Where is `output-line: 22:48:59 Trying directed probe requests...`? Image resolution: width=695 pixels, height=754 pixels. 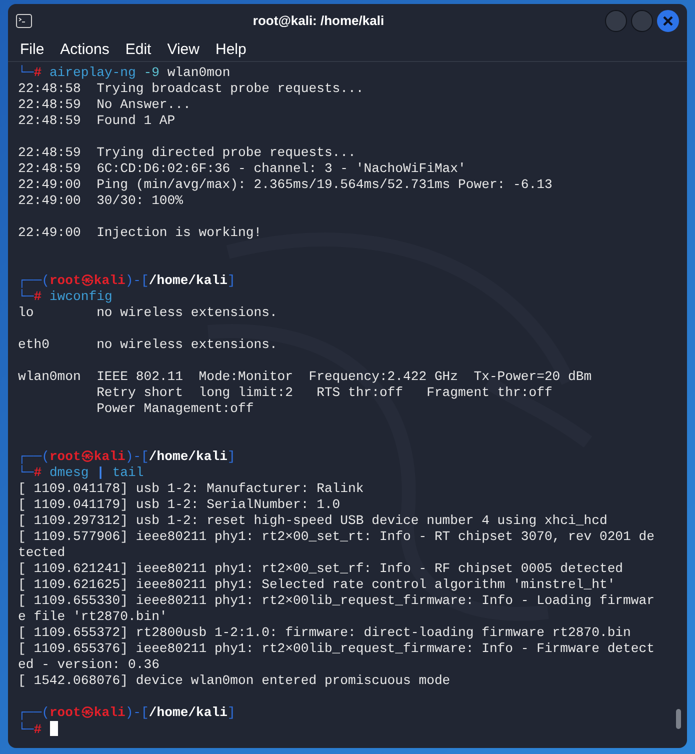 output-line: 22:48:59 Trying directed probe requests... is located at coordinates (187, 152).